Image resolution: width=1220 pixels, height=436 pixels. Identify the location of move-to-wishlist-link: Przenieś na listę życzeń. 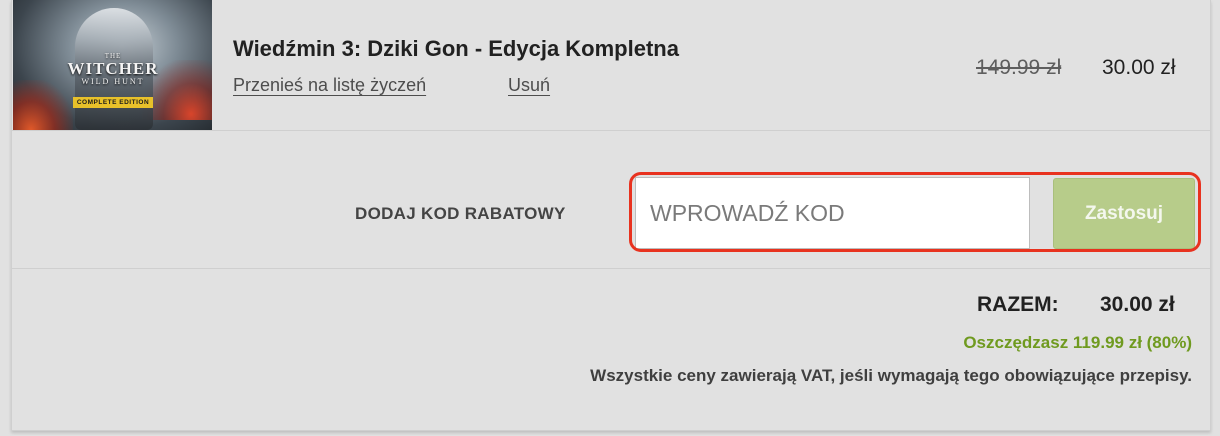
(329, 85).